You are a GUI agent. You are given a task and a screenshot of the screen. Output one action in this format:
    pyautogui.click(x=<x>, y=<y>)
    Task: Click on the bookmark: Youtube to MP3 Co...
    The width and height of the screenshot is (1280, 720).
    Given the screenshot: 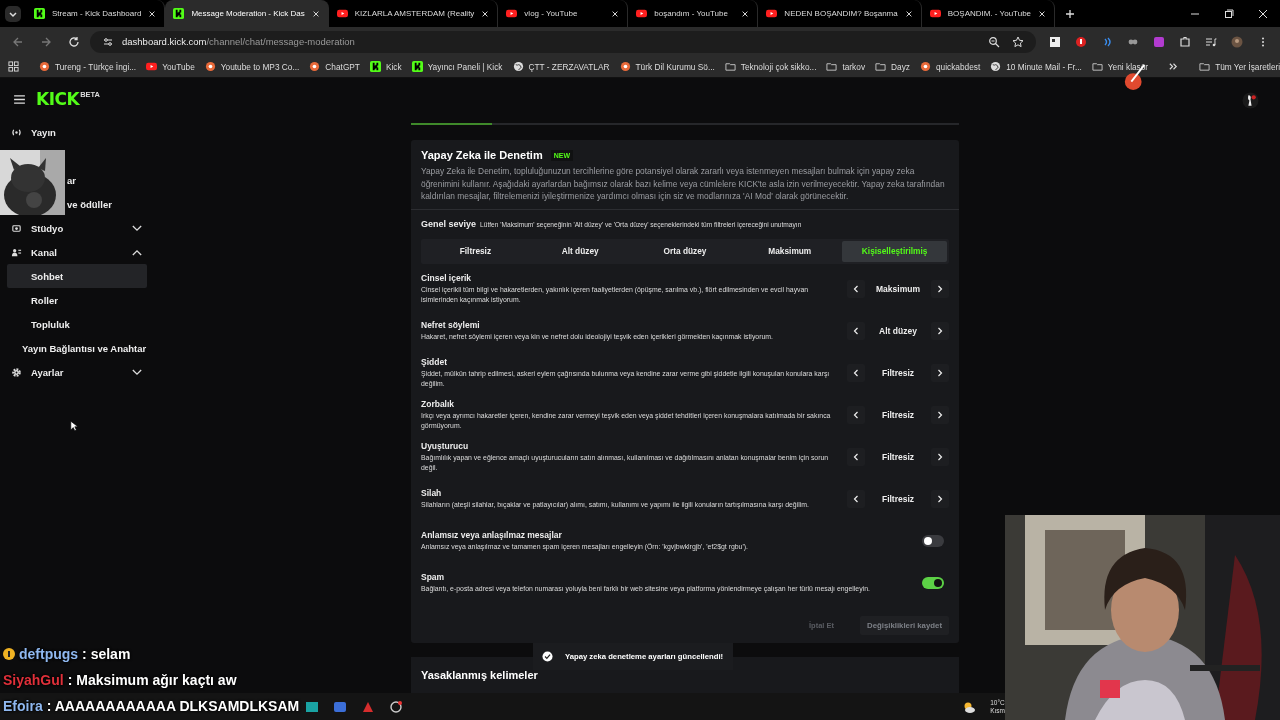 What is the action you would take?
    pyautogui.click(x=252, y=66)
    